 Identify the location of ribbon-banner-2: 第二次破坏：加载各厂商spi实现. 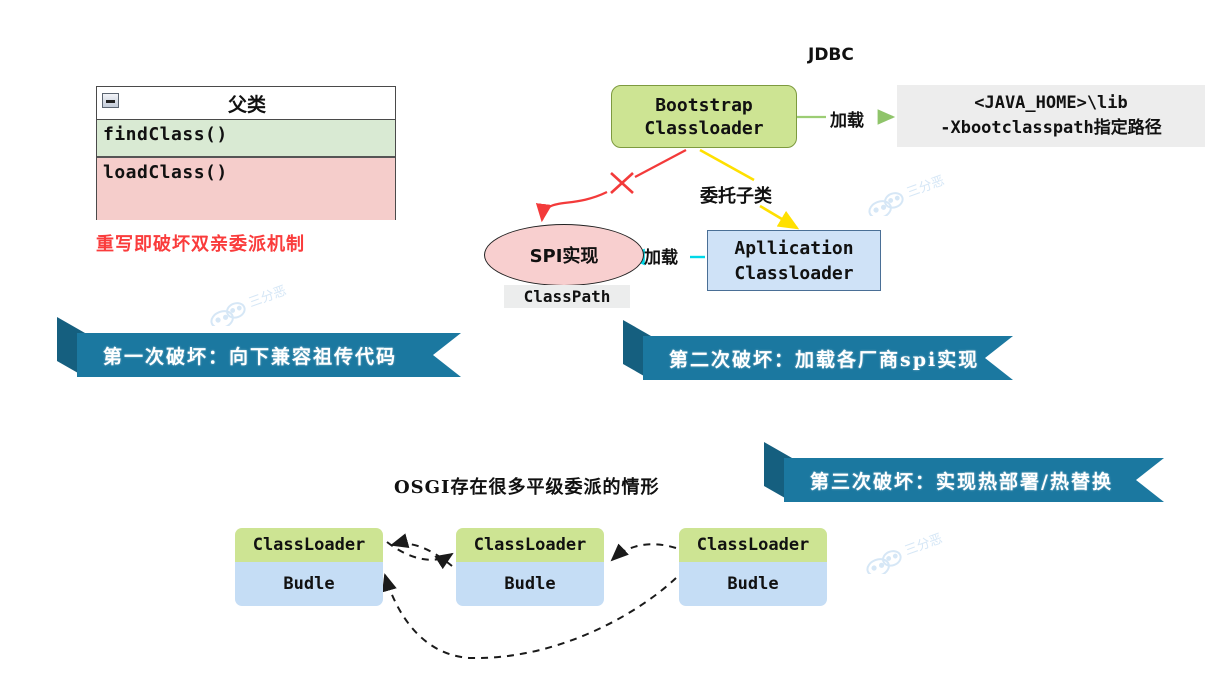
(818, 350).